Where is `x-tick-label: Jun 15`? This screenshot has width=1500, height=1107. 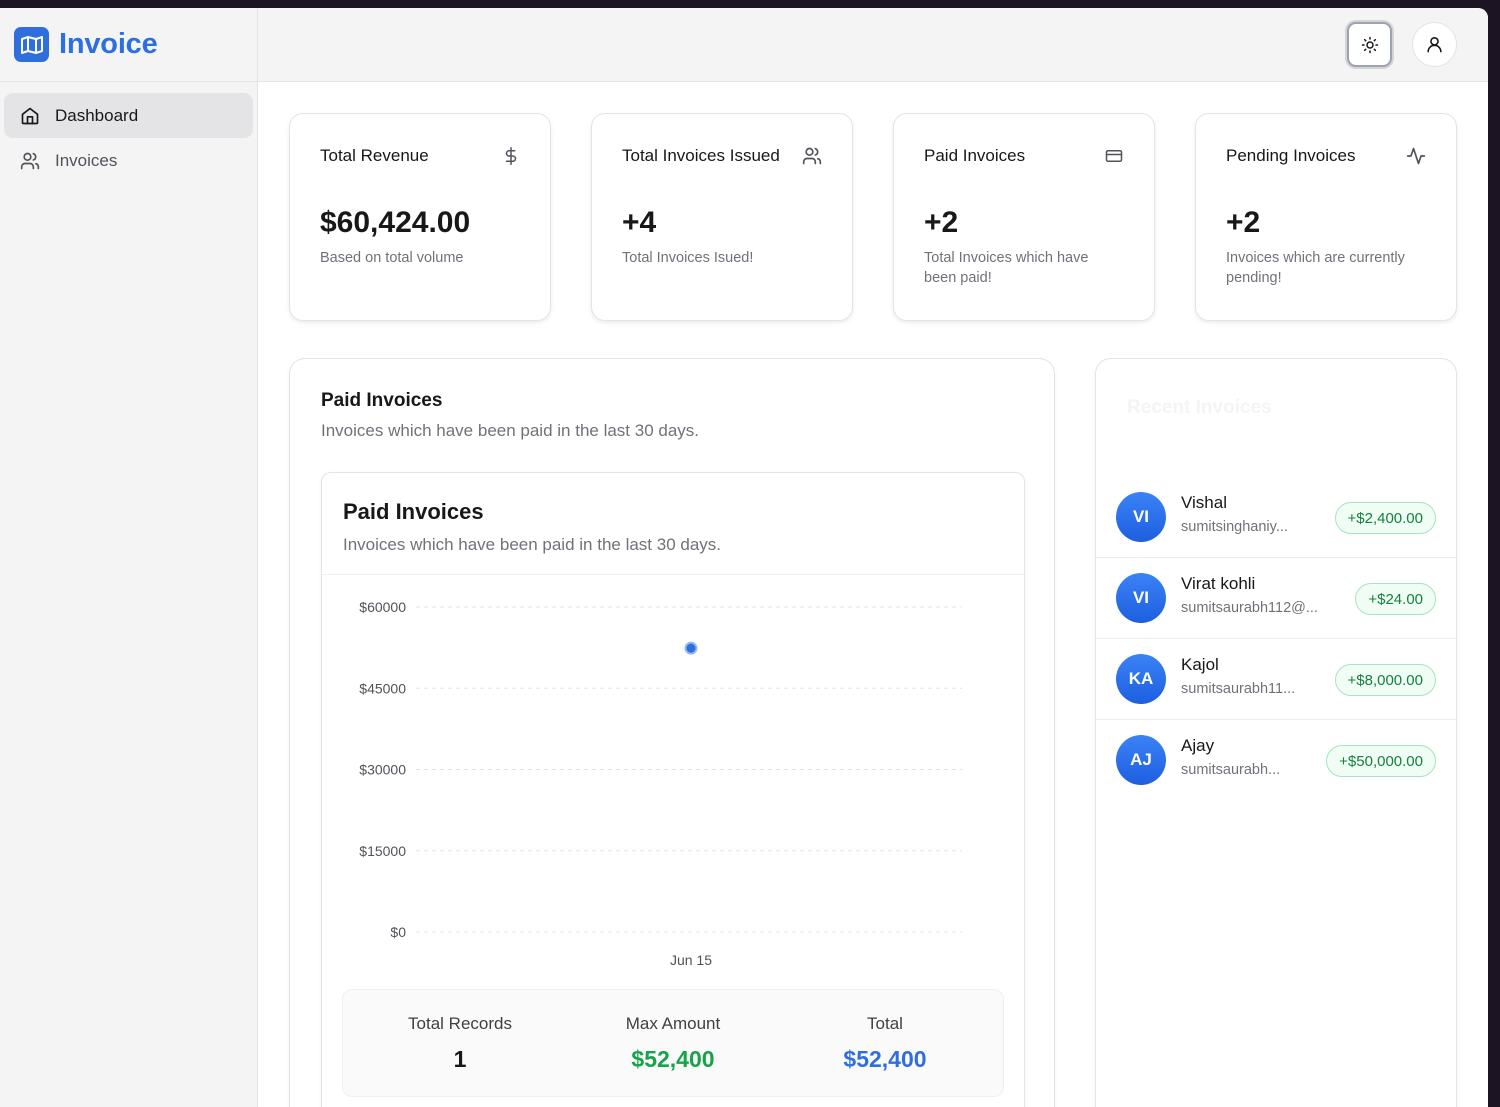 x-tick-label: Jun 15 is located at coordinates (691, 960).